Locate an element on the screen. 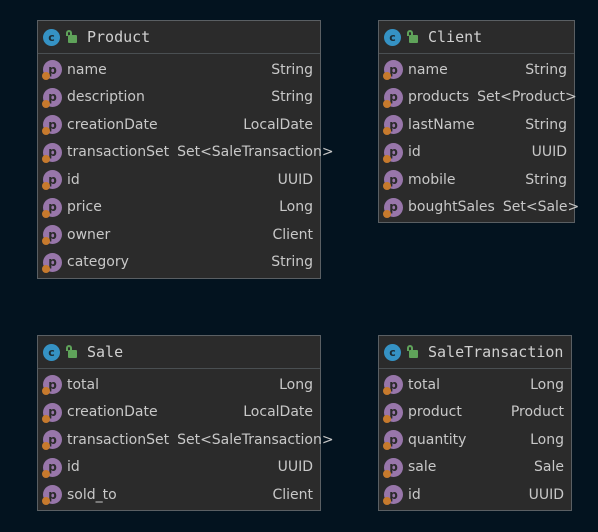 Image resolution: width=598 pixels, height=532 pixels. field-row: p product Product is located at coordinates (475, 413).